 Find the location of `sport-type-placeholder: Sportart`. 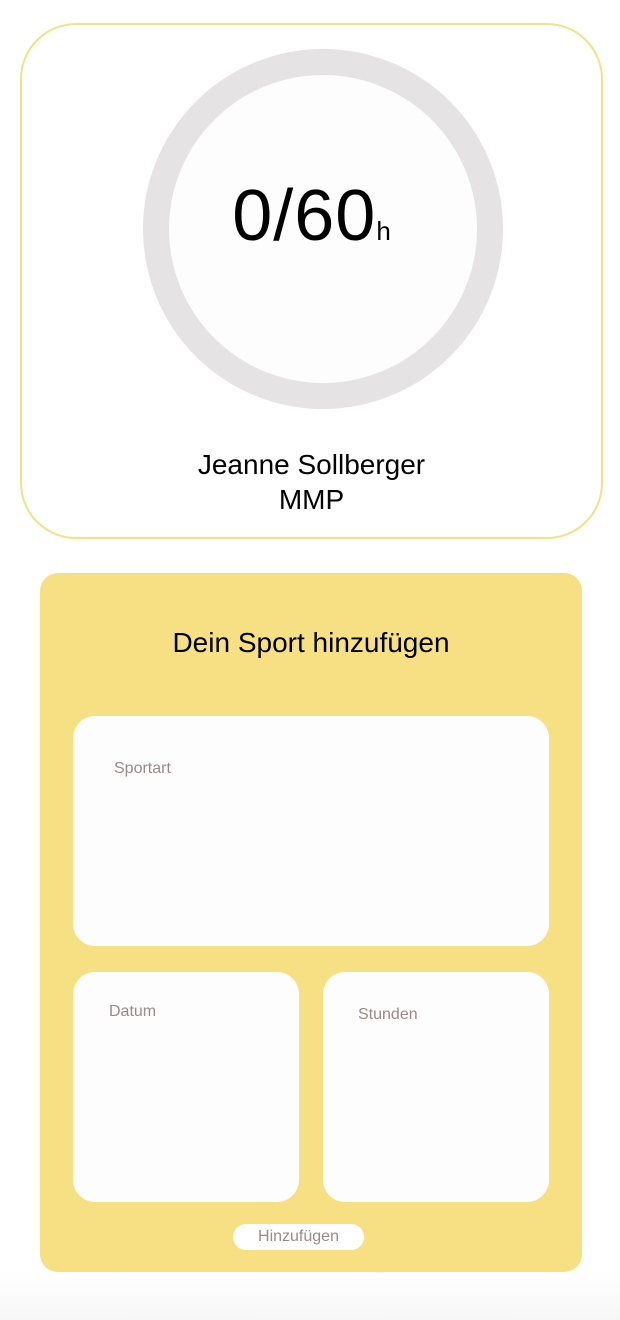

sport-type-placeholder: Sportart is located at coordinates (142, 768).